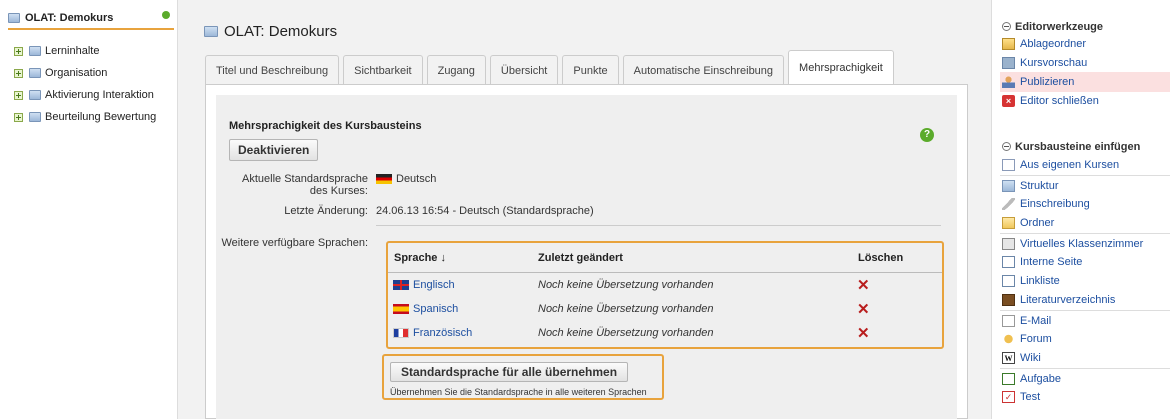 This screenshot has width=1172, height=419. I want to click on tree-item-organisation: Organisation, so click(60, 73).